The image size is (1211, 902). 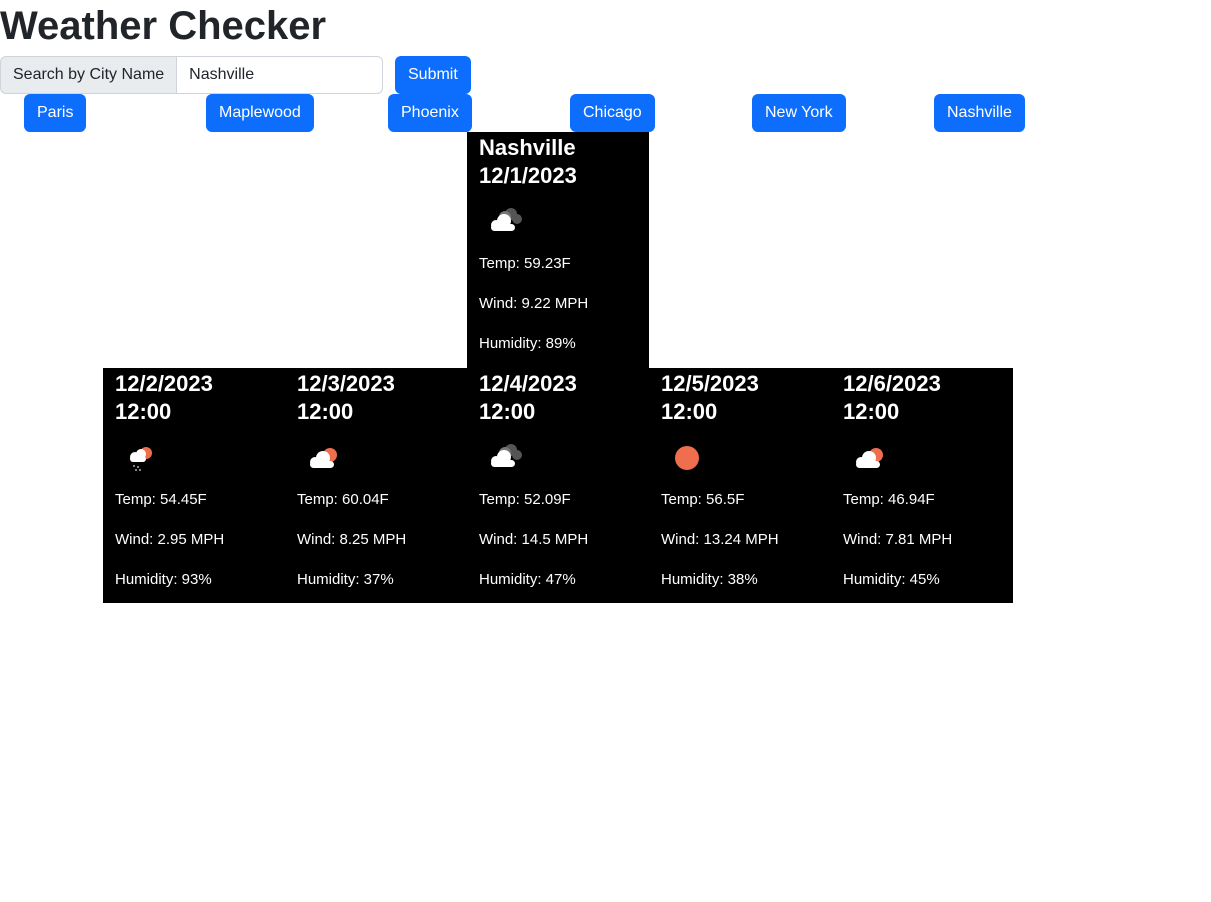 I want to click on history-button-chicago: Chicago, so click(x=612, y=113).